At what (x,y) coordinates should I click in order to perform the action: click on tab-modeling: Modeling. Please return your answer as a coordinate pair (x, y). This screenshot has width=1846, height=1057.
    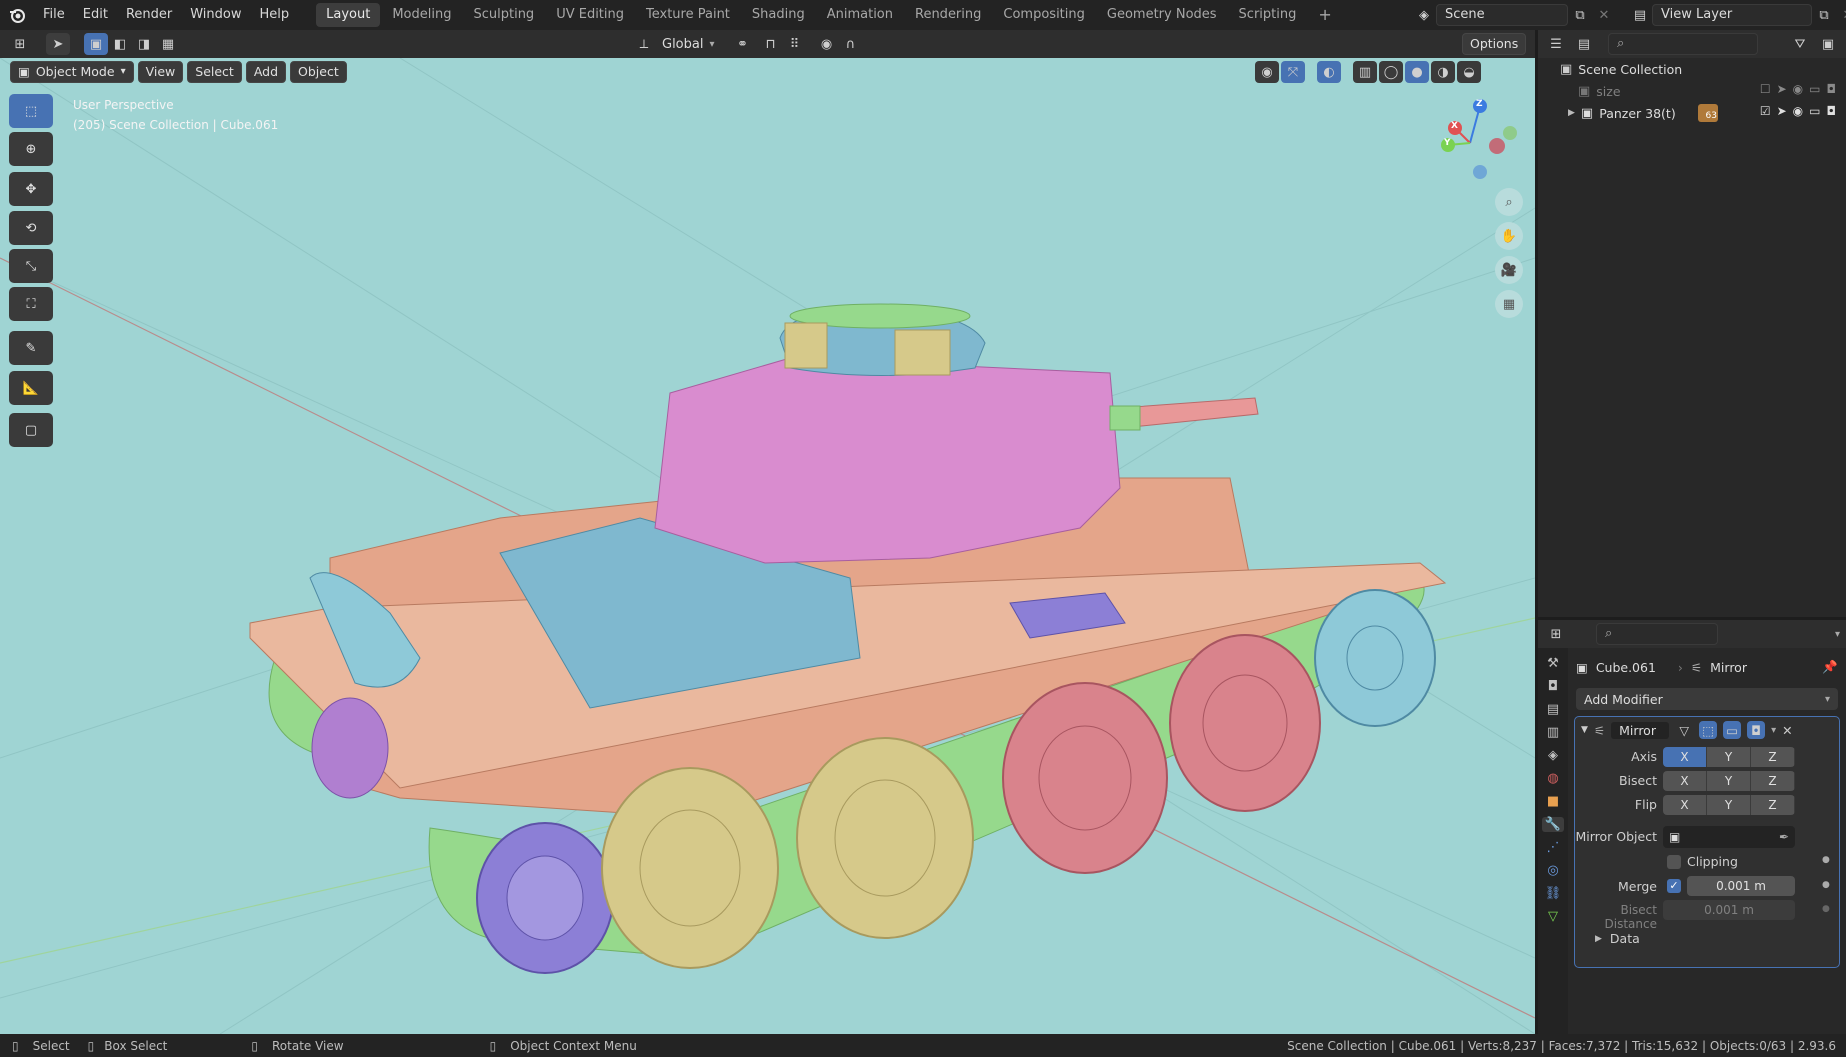
    Looking at the image, I should click on (421, 15).